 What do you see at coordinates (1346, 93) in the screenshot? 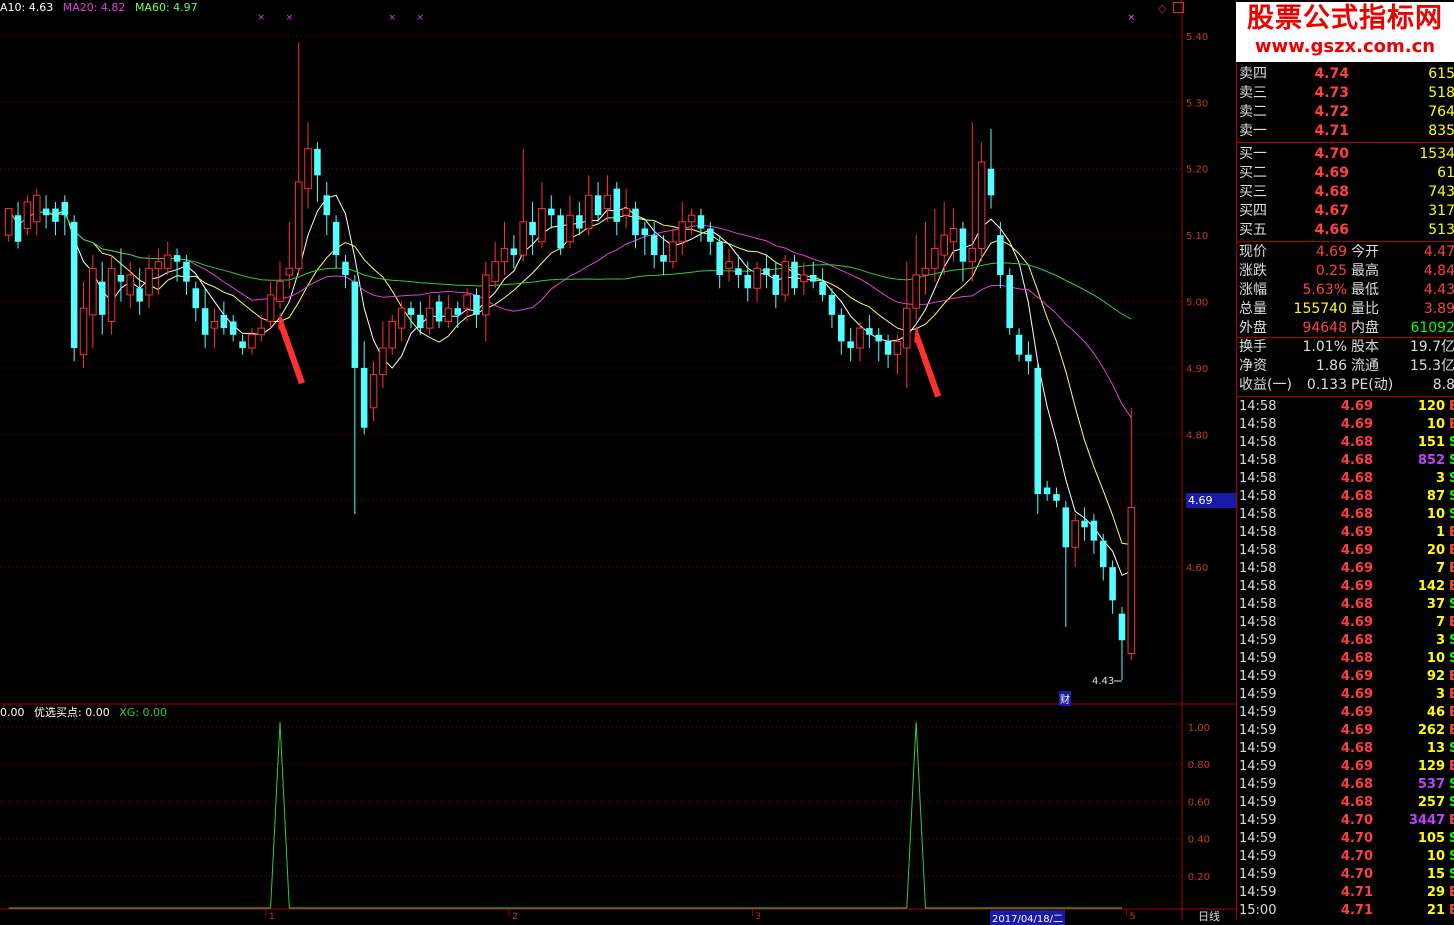
I see `sell-level-row: 卖三 4.73 518` at bounding box center [1346, 93].